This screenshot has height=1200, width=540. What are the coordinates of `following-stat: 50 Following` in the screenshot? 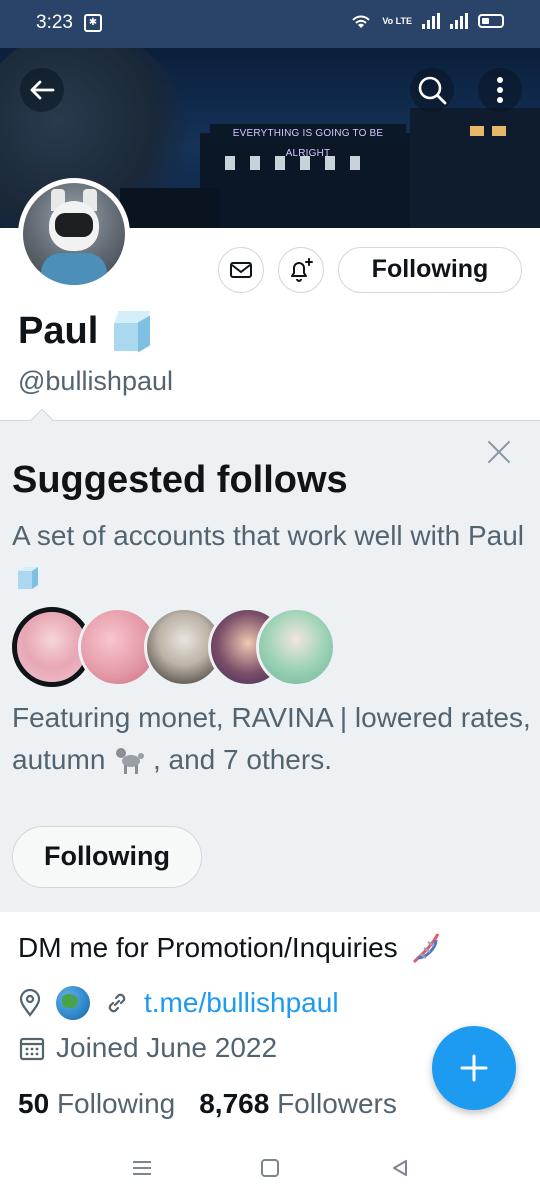 It's located at (96, 1104).